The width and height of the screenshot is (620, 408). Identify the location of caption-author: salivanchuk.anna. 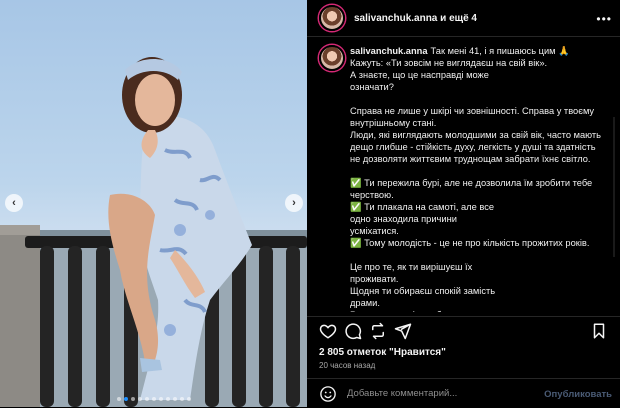
(389, 51).